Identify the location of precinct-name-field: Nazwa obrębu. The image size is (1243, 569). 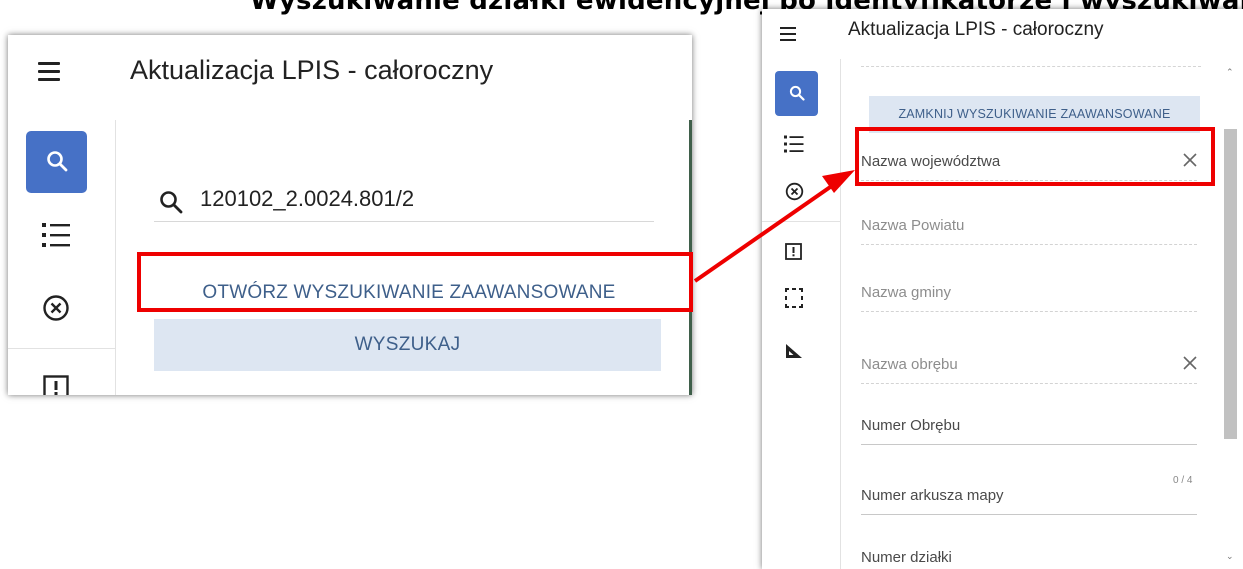
(1029, 365).